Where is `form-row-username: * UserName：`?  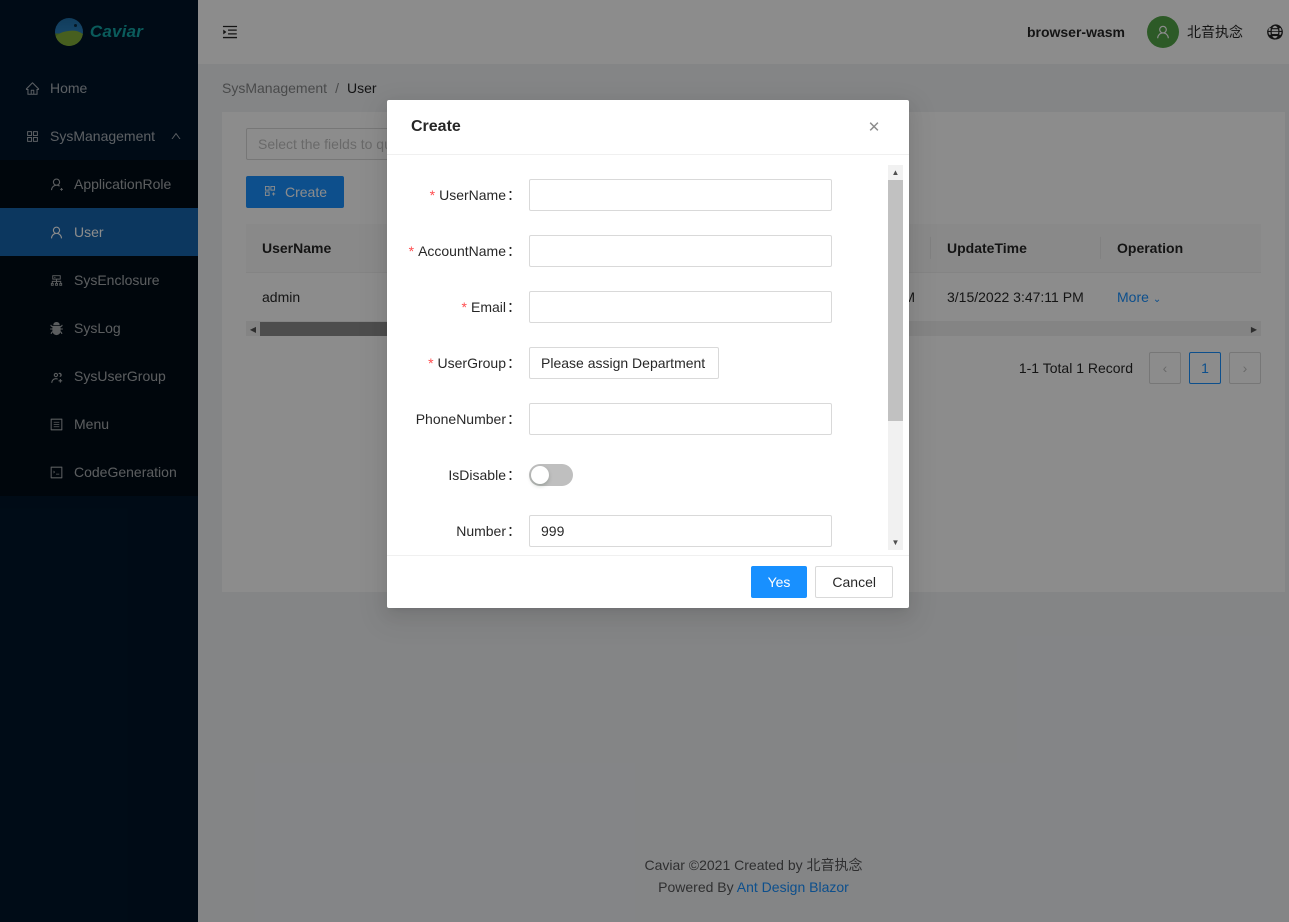 form-row-username: * UserName： is located at coordinates (636, 195).